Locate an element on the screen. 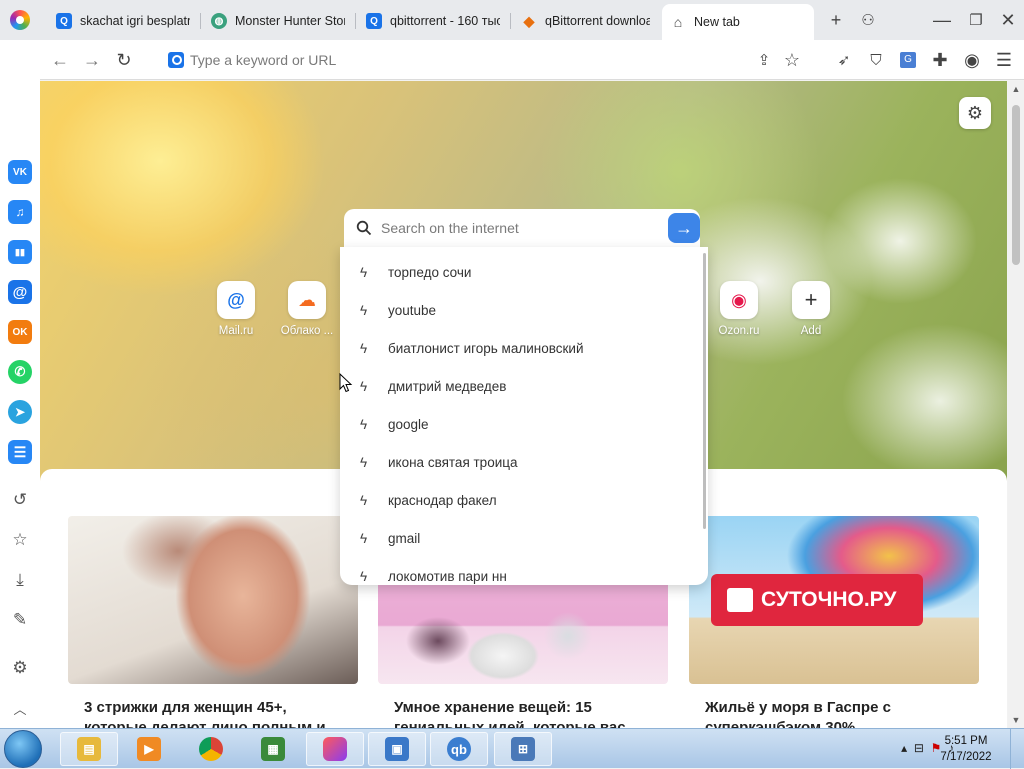  tab-menu-icon: ⚇ is located at coordinates (868, 20).